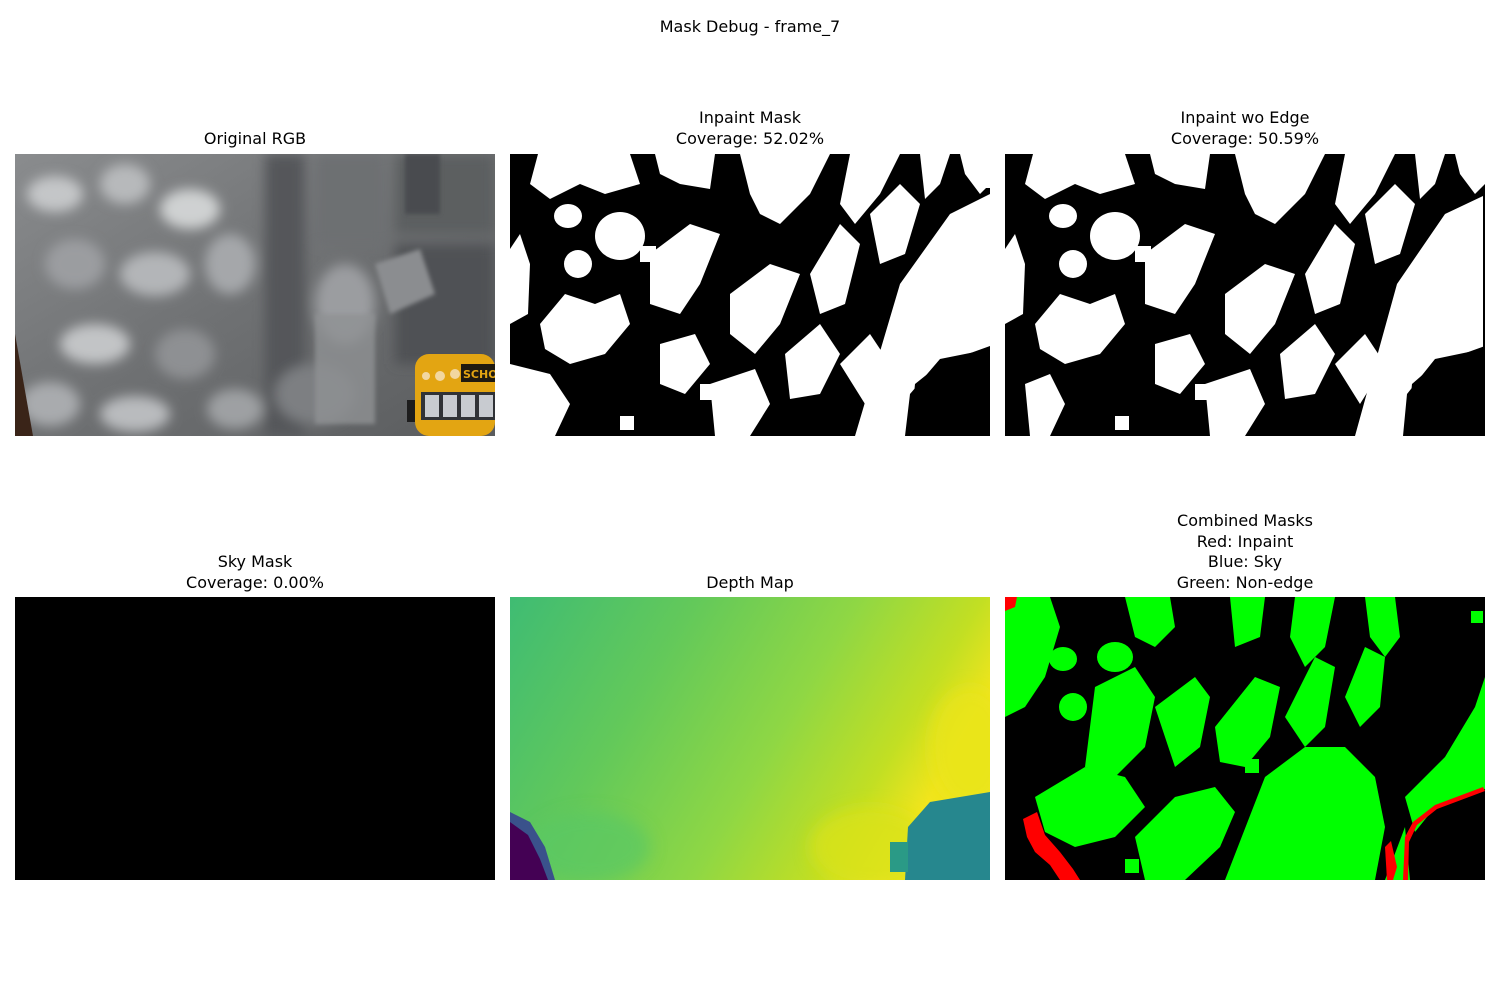 Image resolution: width=1500 pixels, height=1000 pixels. I want to click on panel-title-sky-mask: Sky Mask Coverage: 0.00%, so click(255, 572).